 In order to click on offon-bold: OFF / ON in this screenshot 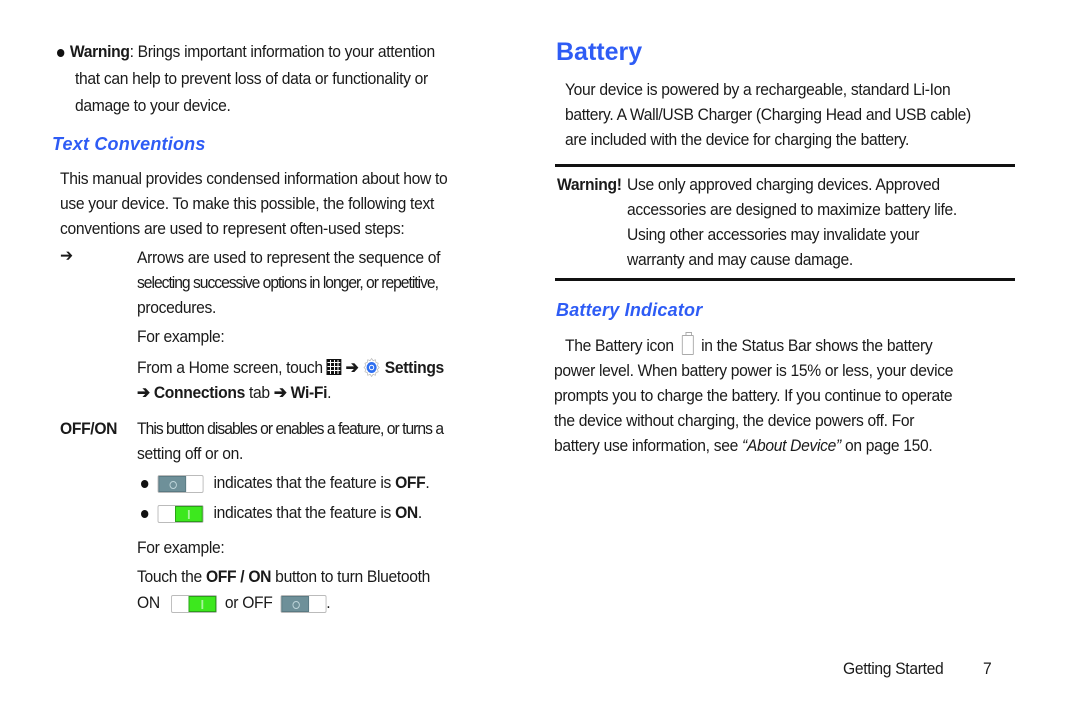, I will do `click(238, 576)`.